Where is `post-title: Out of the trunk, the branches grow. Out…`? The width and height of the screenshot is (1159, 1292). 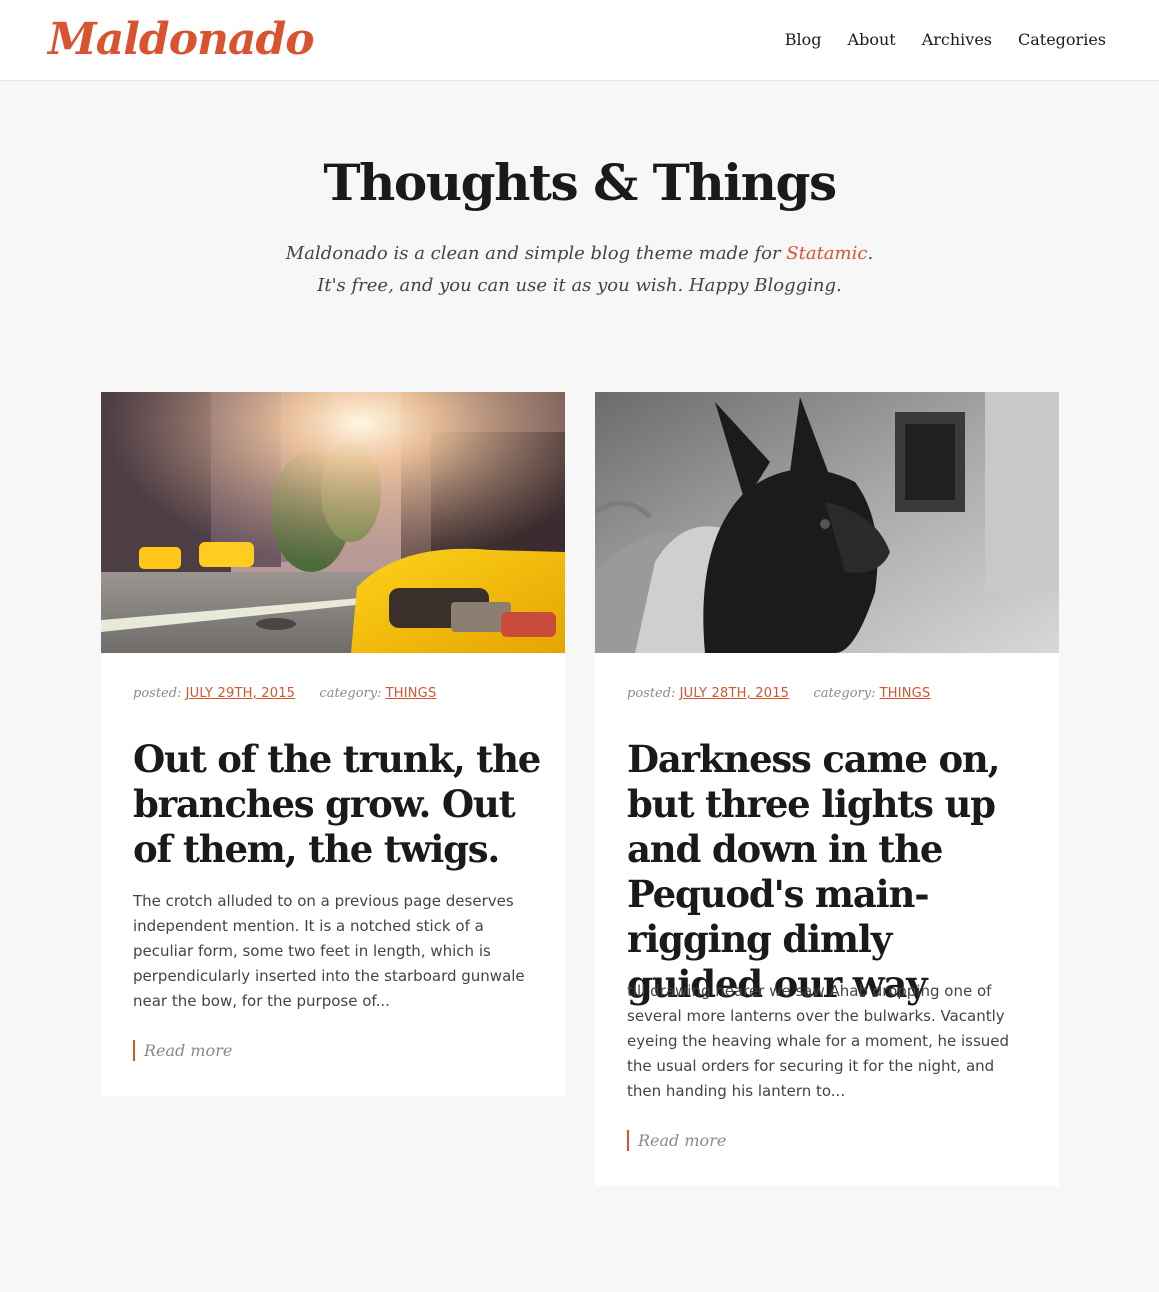
post-title: Out of the trunk, the branches grow. Out… is located at coordinates (338, 804).